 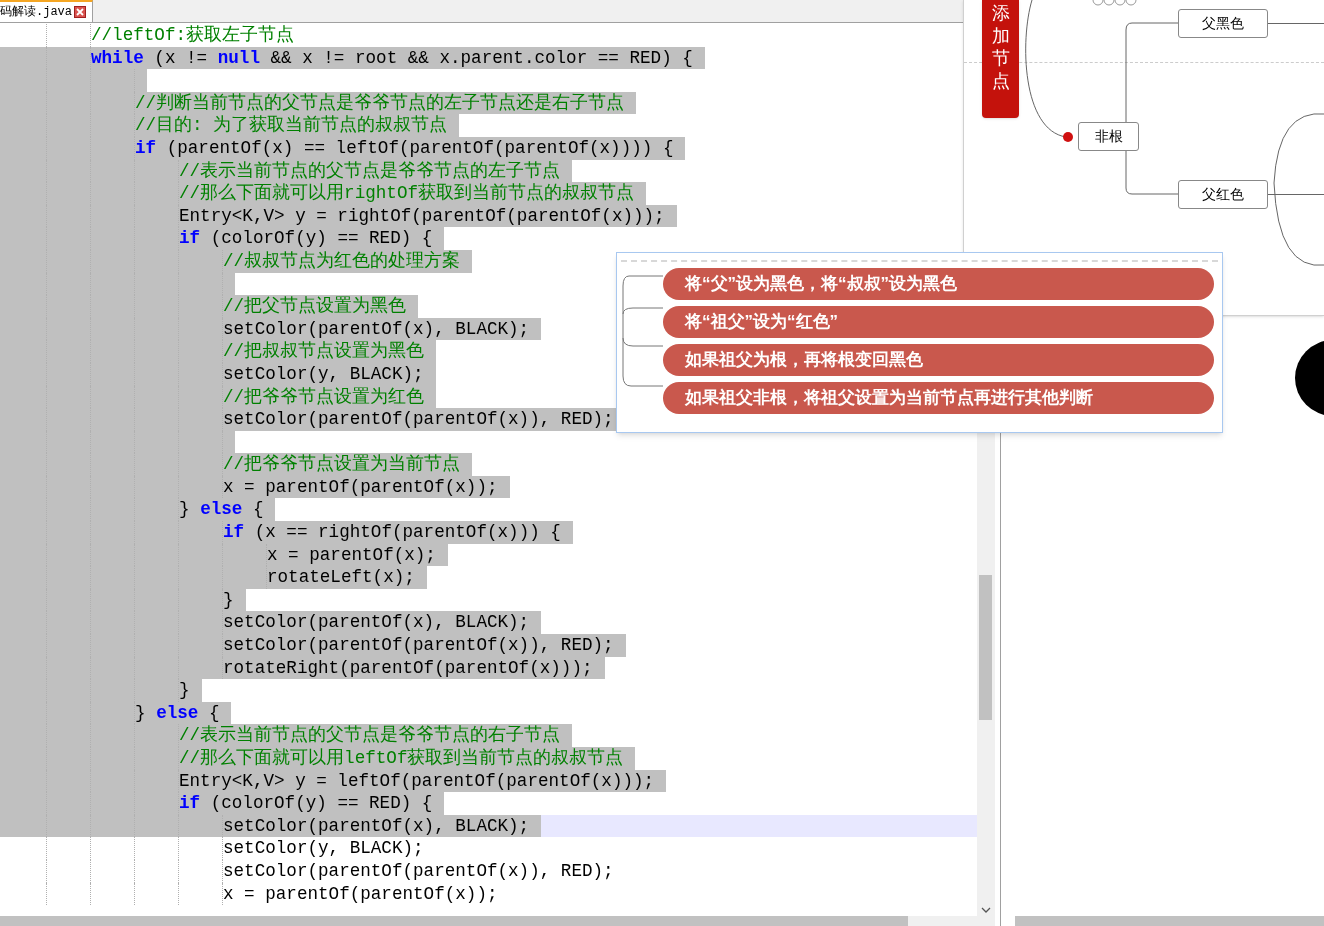 I want to click on code-line: x = parentOf(x);, so click(x=351, y=555).